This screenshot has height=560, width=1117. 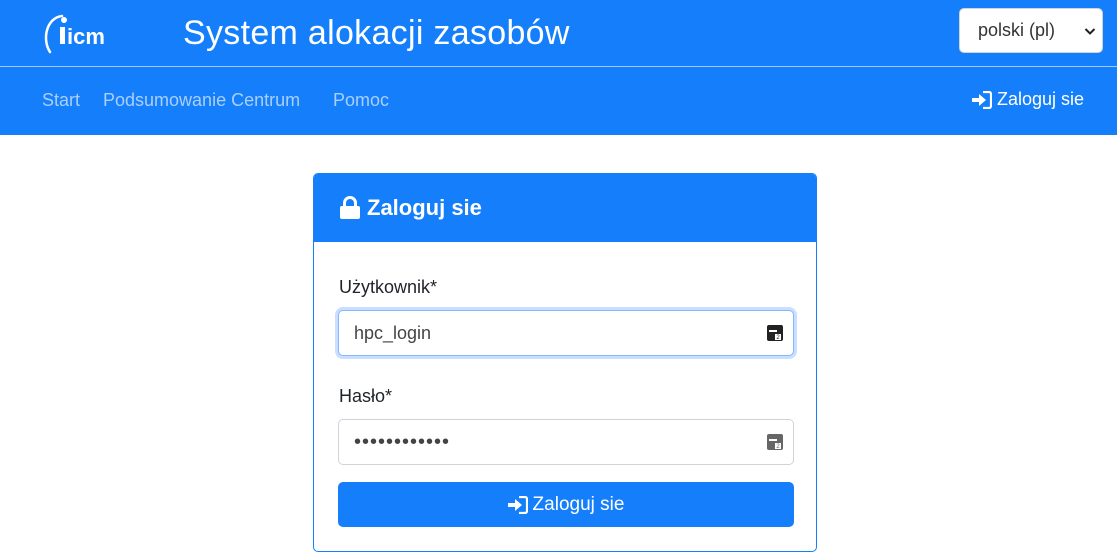 I want to click on nav-item-start: Start, so click(x=61, y=100).